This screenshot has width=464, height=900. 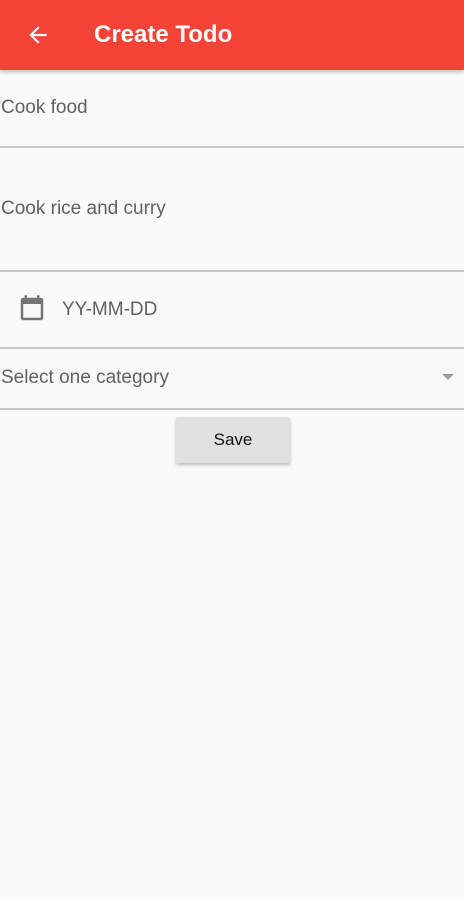 What do you see at coordinates (83, 208) in the screenshot?
I see `todo-description-value: Cook rice and curry` at bounding box center [83, 208].